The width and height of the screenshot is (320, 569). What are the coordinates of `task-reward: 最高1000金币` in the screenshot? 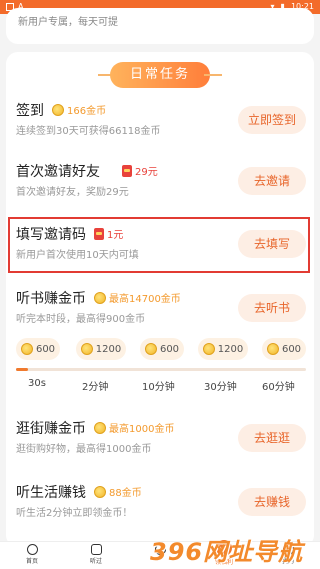 It's located at (134, 427).